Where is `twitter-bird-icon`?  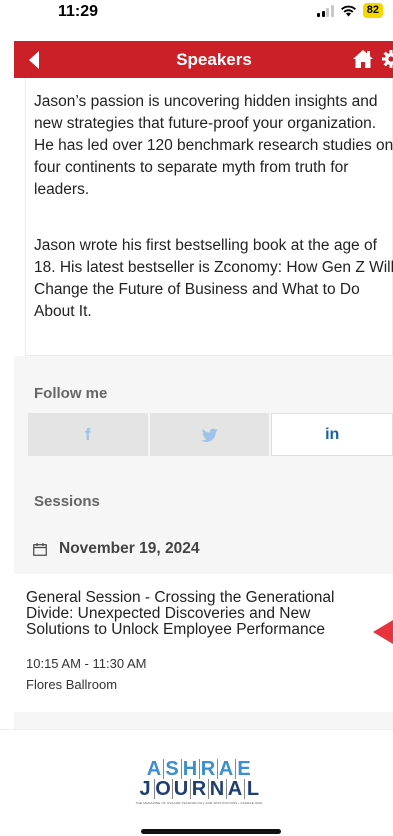
twitter-bird-icon is located at coordinates (209, 435).